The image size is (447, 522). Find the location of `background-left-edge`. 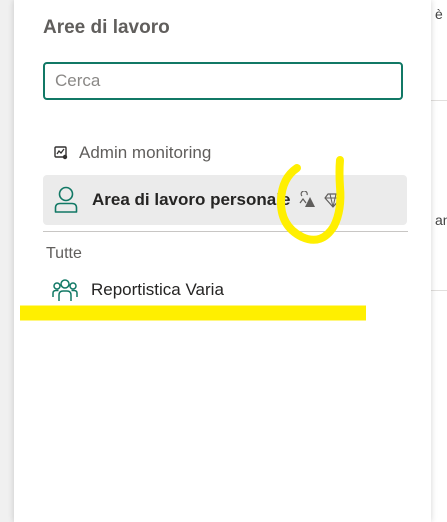

background-left-edge is located at coordinates (7, 261).